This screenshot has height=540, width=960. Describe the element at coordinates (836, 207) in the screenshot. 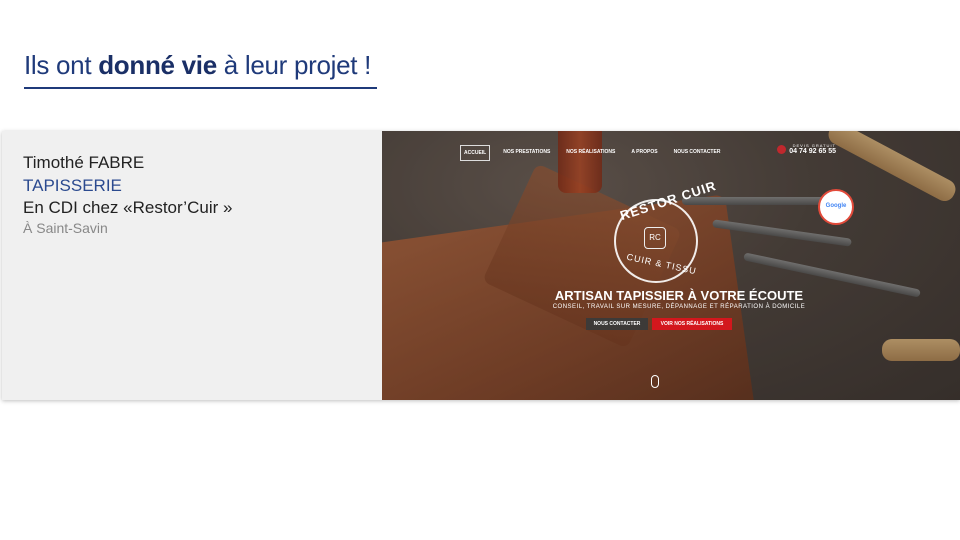

I see `google-badge: Google` at that location.